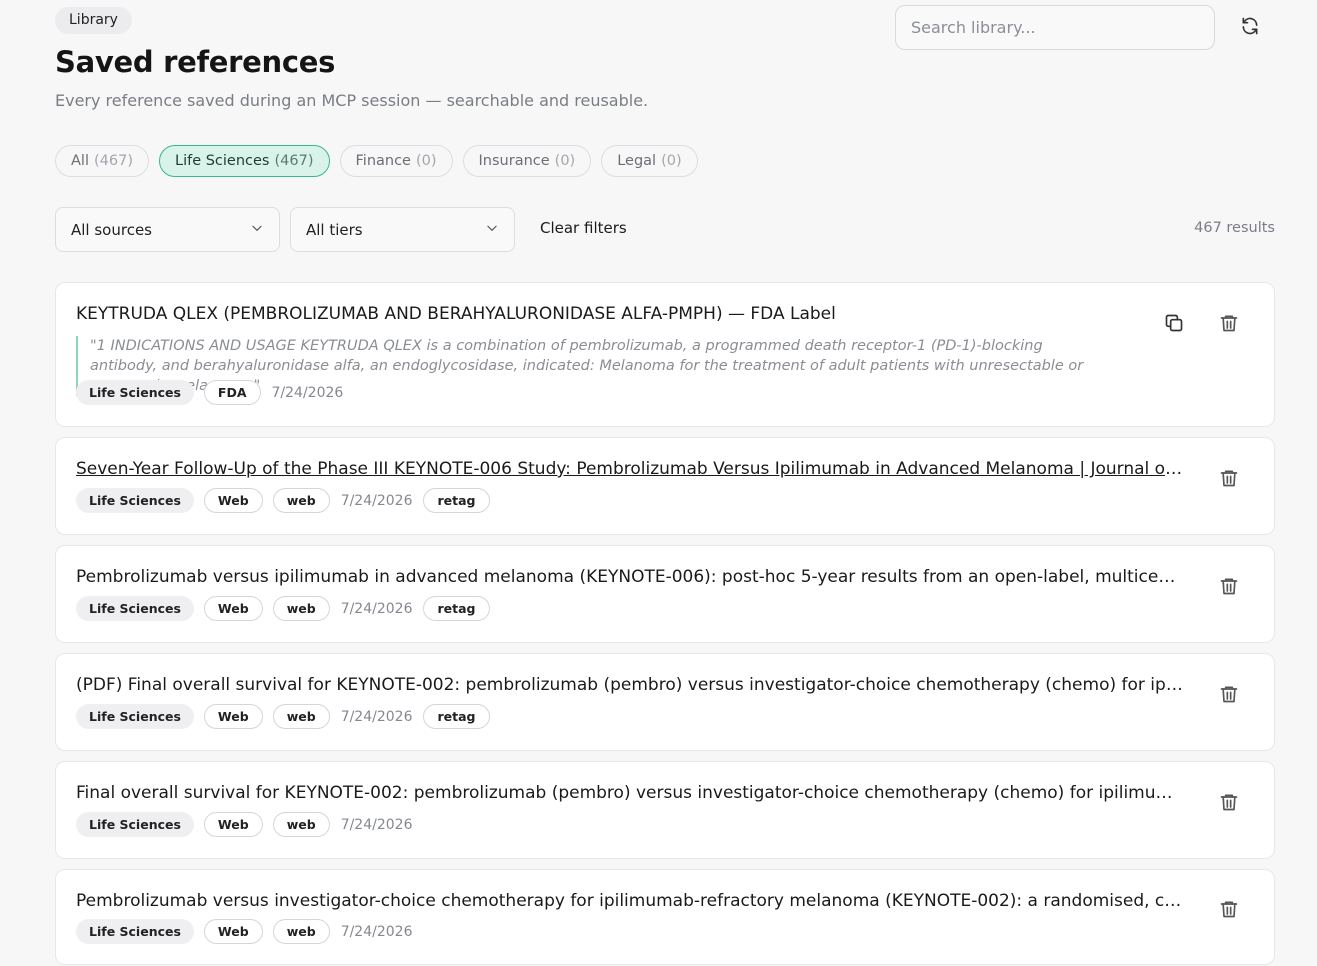 The image size is (1317, 966). I want to click on search-input, so click(1055, 27).